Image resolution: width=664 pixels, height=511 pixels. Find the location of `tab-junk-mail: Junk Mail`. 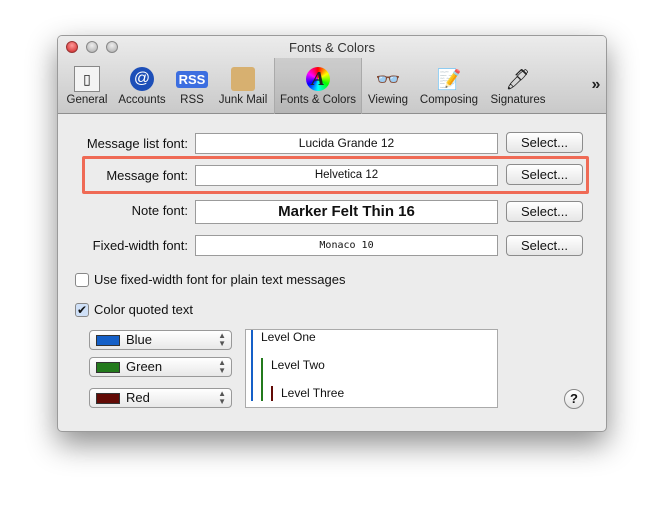

tab-junk-mail: Junk Mail is located at coordinates (243, 88).